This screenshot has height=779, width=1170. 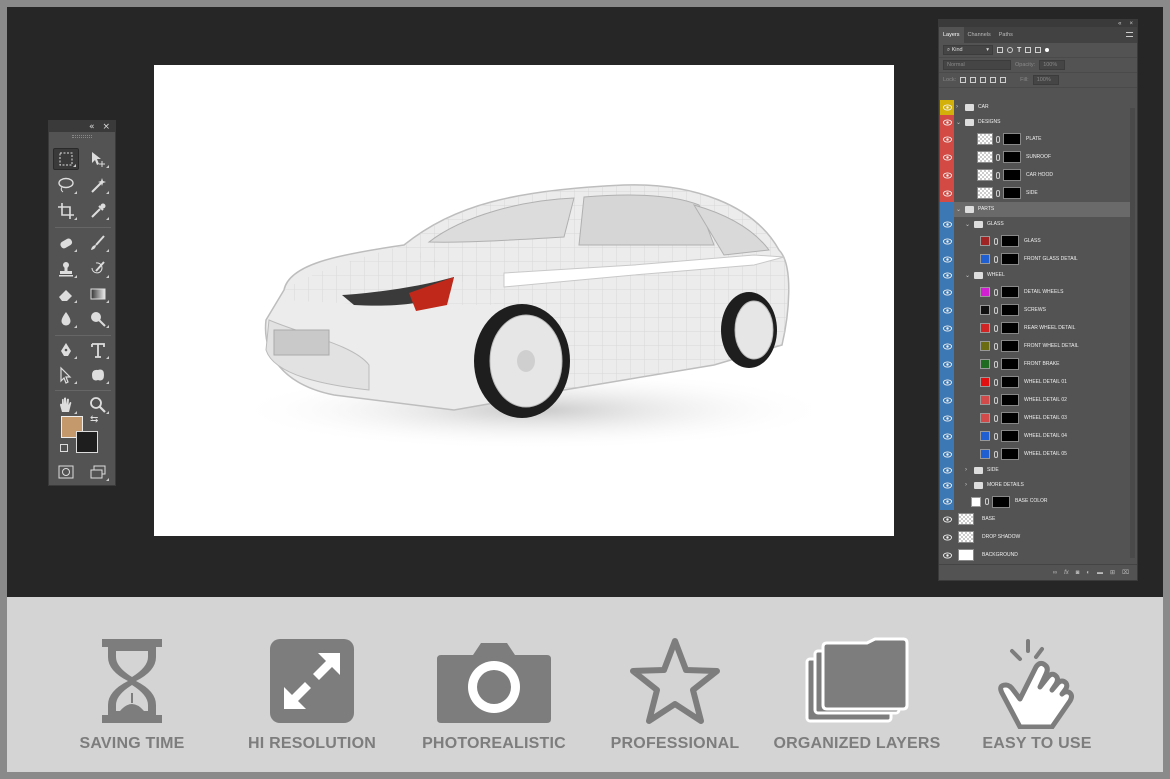 I want to click on kind-filter-select: ⌕ Kind ▾, so click(x=968, y=50).